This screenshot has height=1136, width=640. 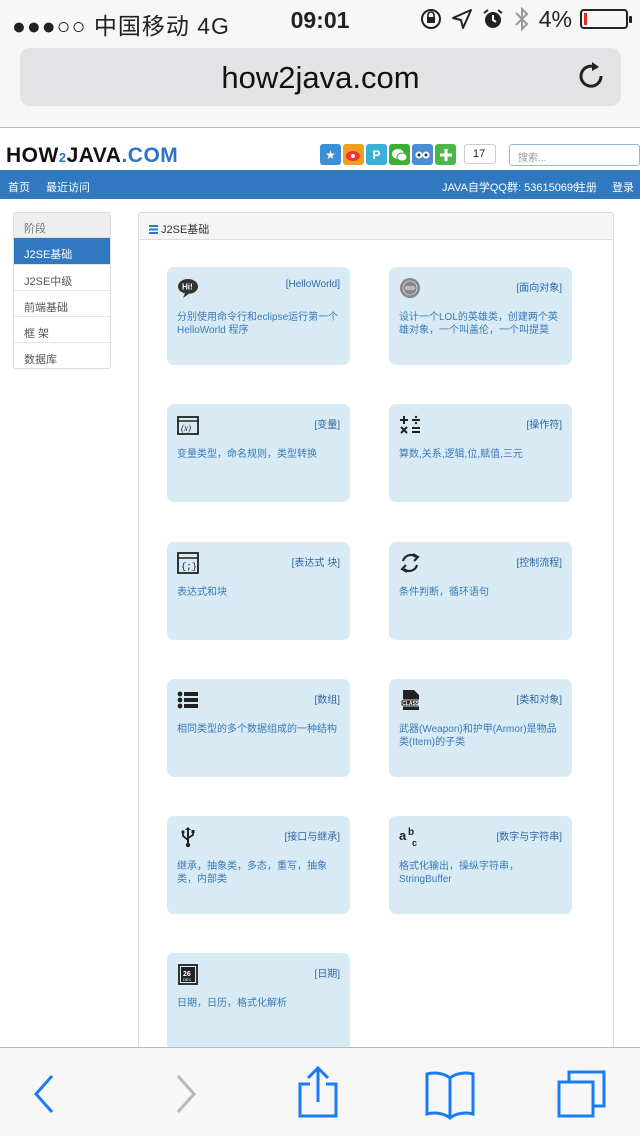 What do you see at coordinates (461, 19) in the screenshot?
I see `location-icon` at bounding box center [461, 19].